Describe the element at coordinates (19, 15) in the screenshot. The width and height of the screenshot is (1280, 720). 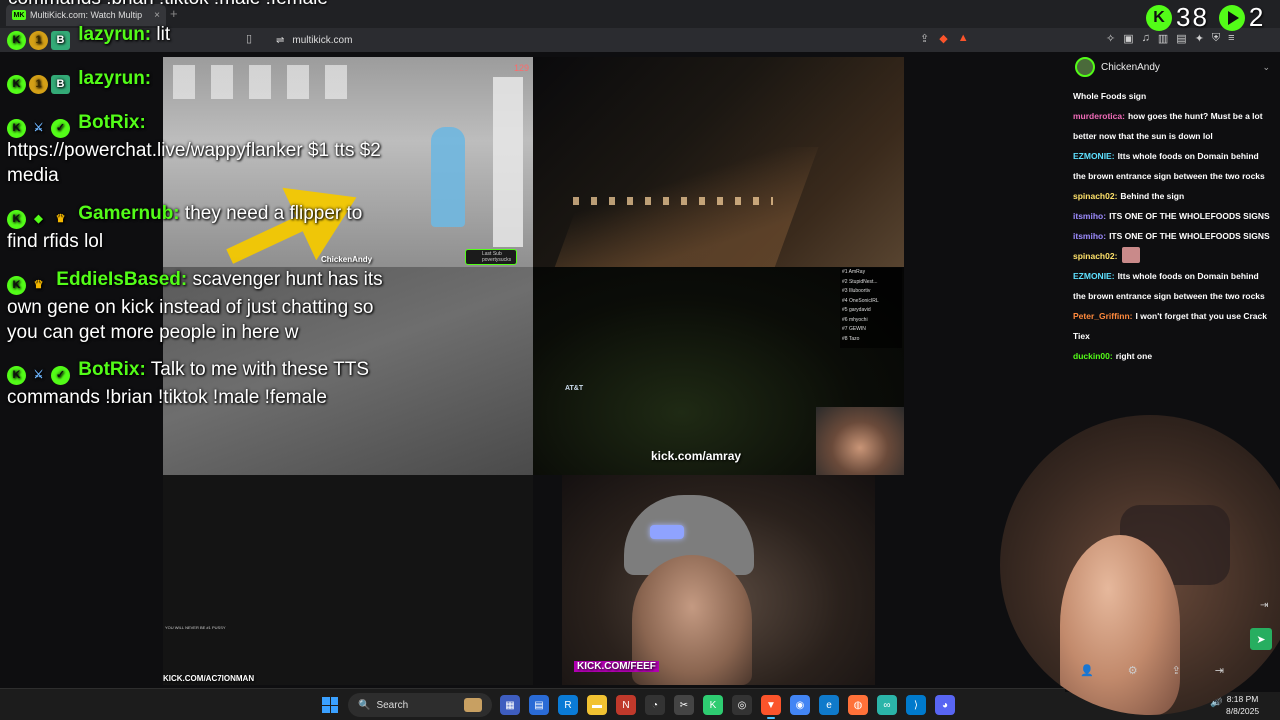
I see `multikick-favicon-icon: MK` at that location.